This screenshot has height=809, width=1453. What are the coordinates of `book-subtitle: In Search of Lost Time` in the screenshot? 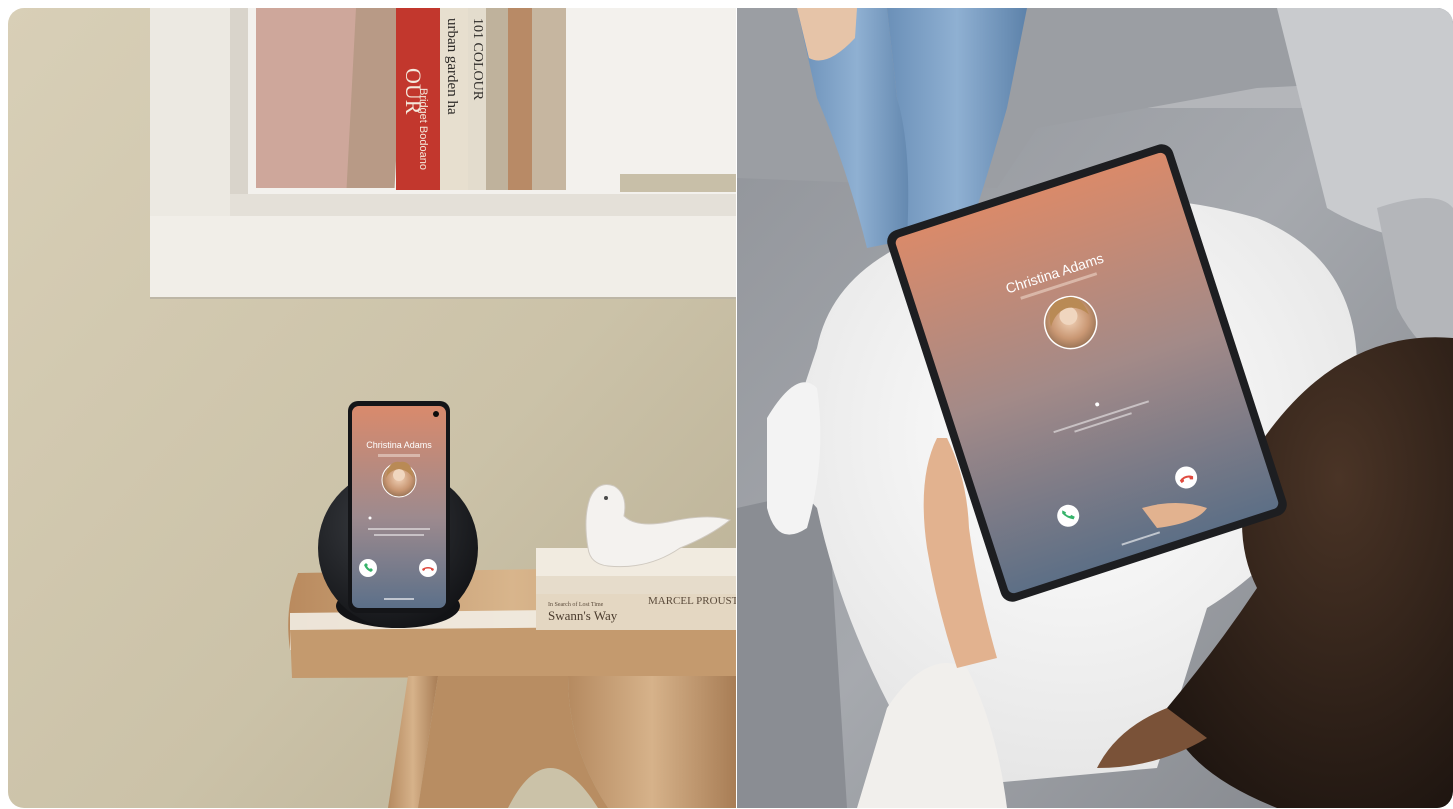 It's located at (576, 604).